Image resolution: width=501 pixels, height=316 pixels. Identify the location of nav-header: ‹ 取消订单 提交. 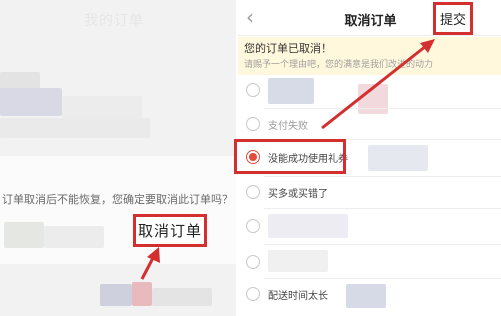
(369, 18).